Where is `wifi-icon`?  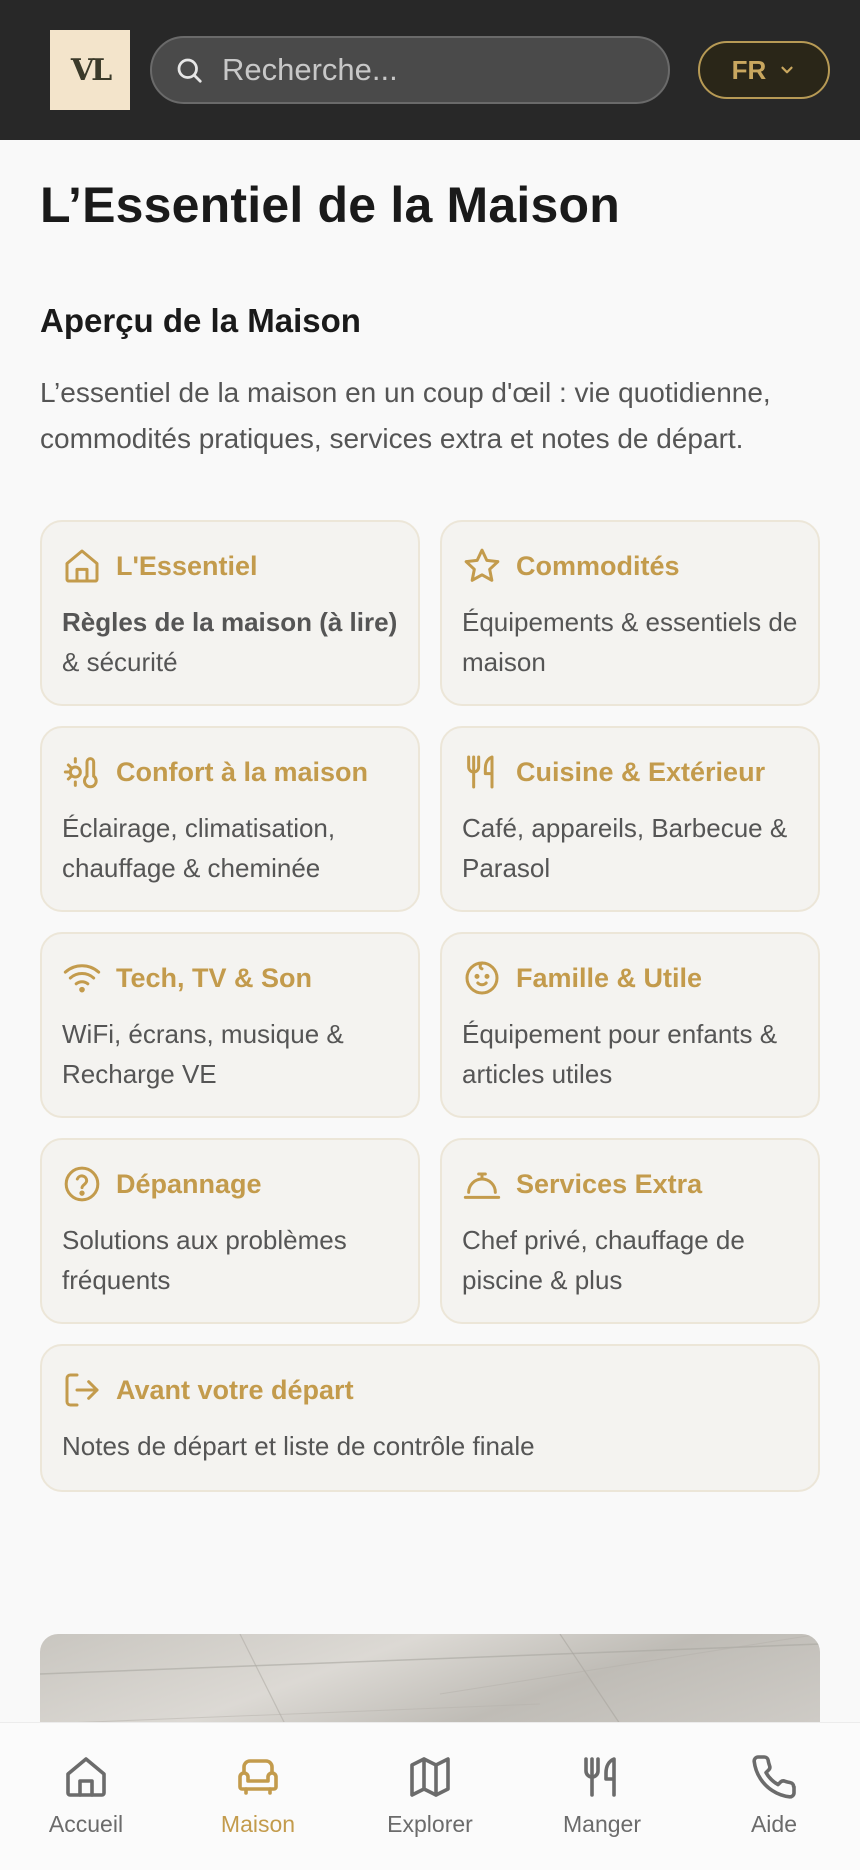 wifi-icon is located at coordinates (82, 978).